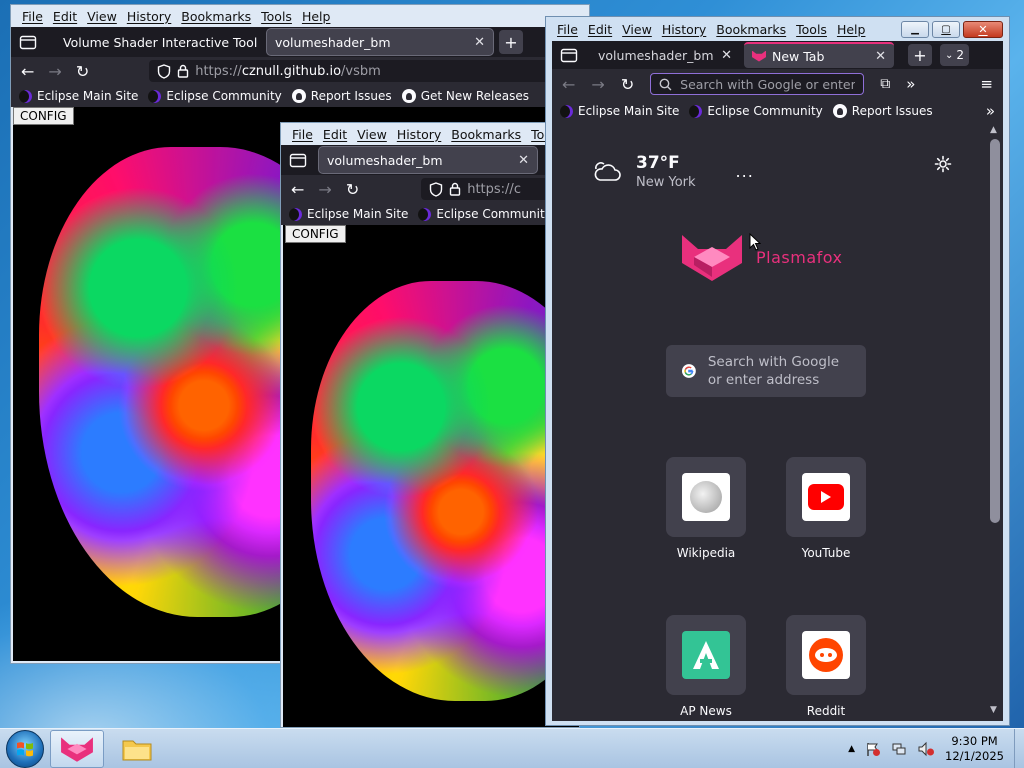  I want to click on network-icon, so click(899, 749).